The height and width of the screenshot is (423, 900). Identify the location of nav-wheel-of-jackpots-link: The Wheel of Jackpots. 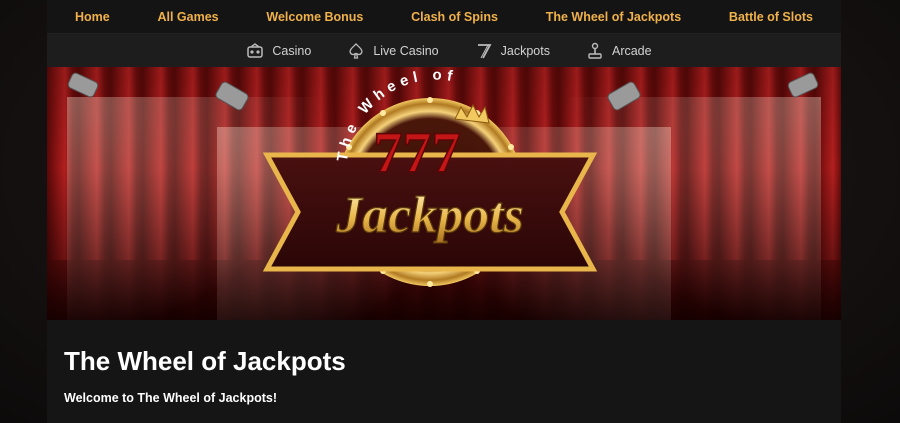
(613, 17).